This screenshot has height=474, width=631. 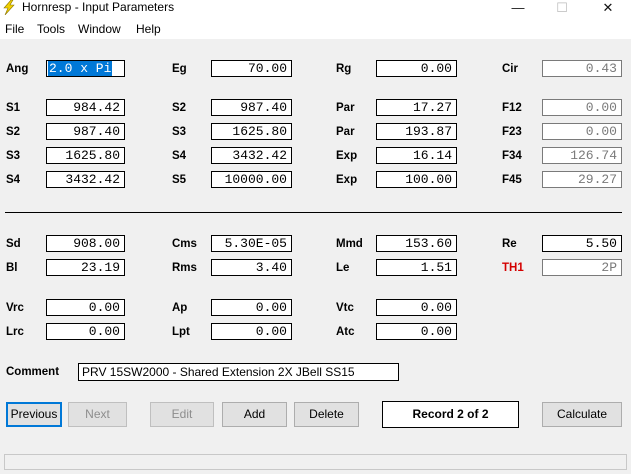 I want to click on status-panel, so click(x=315, y=462).